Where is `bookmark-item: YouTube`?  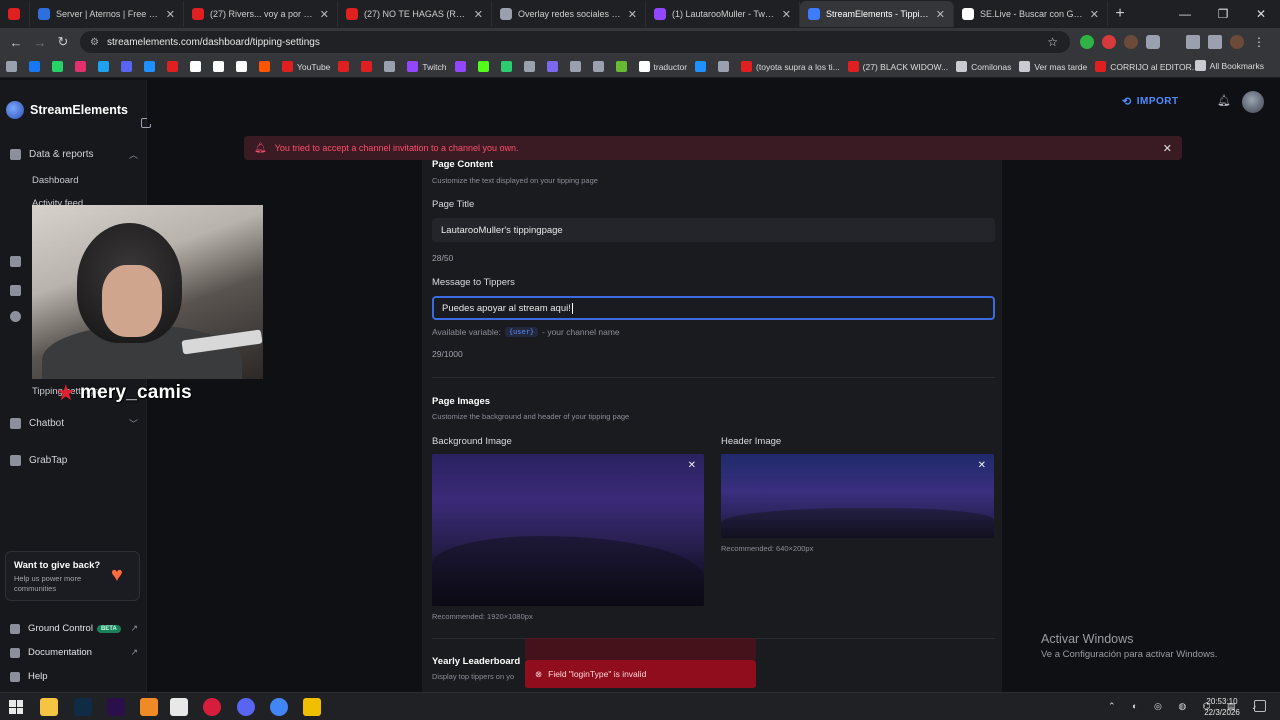 bookmark-item: YouTube is located at coordinates (306, 66).